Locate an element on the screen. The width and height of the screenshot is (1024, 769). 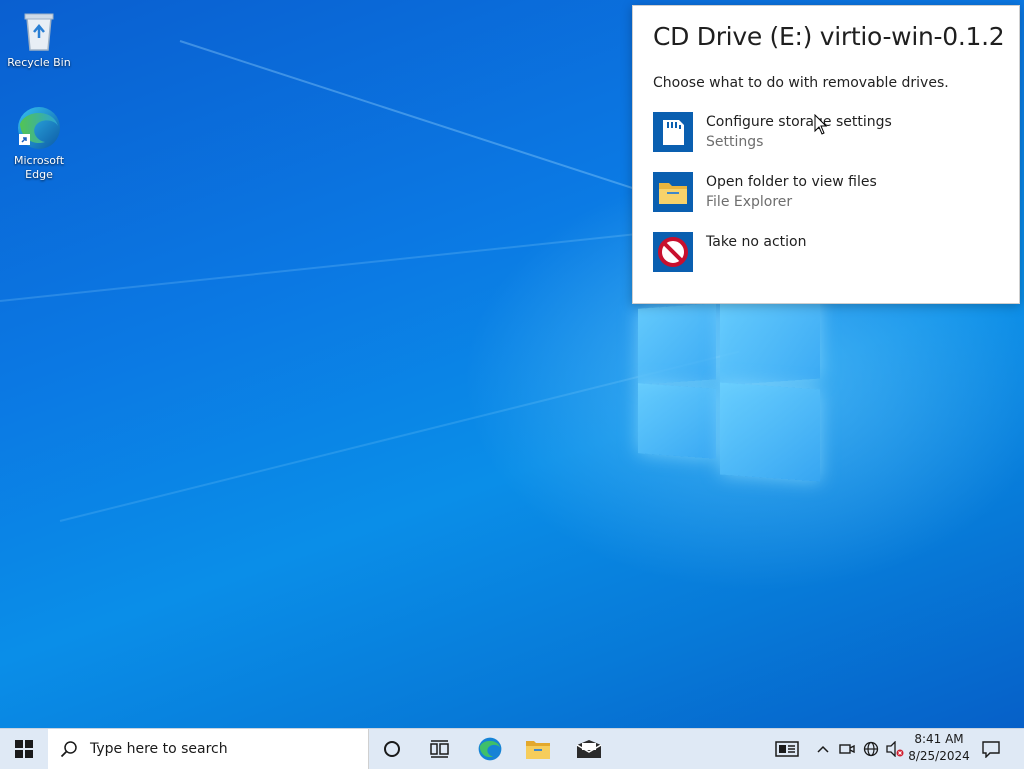
windows-icon is located at coordinates (24, 749).